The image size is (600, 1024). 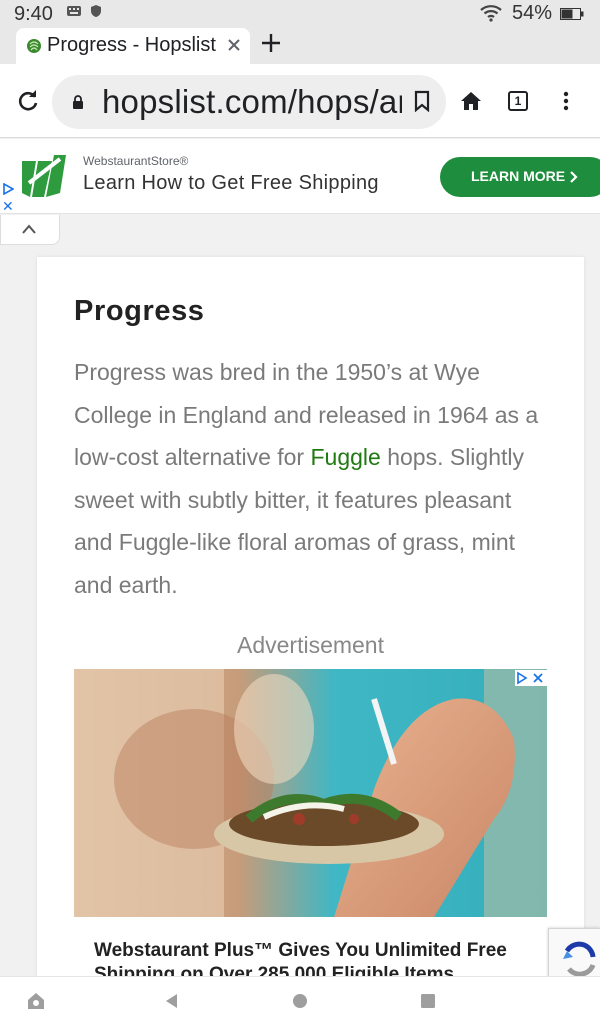 I want to click on close-tab-icon, so click(x=234, y=45).